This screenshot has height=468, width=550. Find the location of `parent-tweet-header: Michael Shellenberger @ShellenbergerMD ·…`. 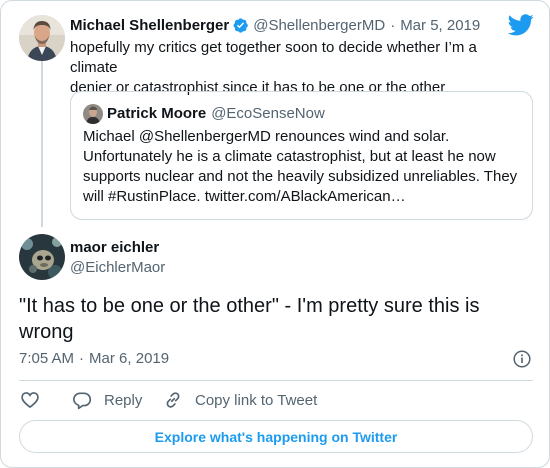

parent-tweet-header: Michael Shellenberger @ShellenbergerMD ·… is located at coordinates (275, 25).